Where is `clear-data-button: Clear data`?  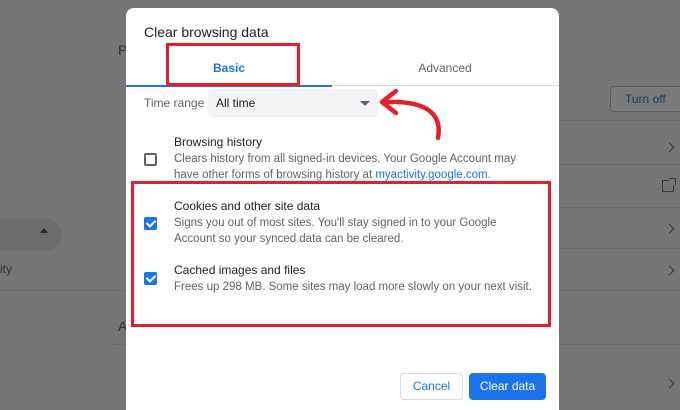 clear-data-button: Clear data is located at coordinates (507, 386).